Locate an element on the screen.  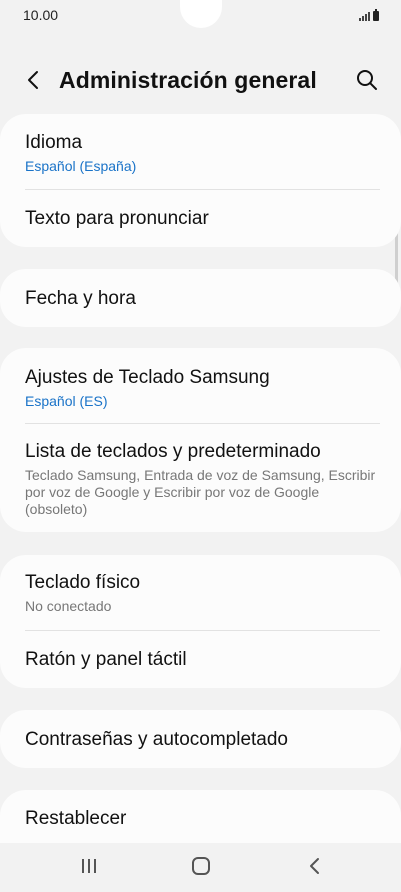
setting-fecha-y-hora: Fecha y hora is located at coordinates (203, 299).